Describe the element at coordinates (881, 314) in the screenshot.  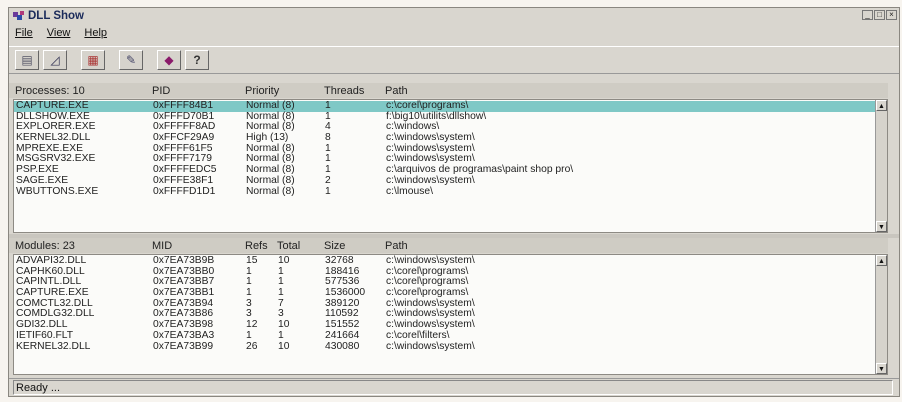
I see `modules-scrollbar: ▲ ▼` at that location.